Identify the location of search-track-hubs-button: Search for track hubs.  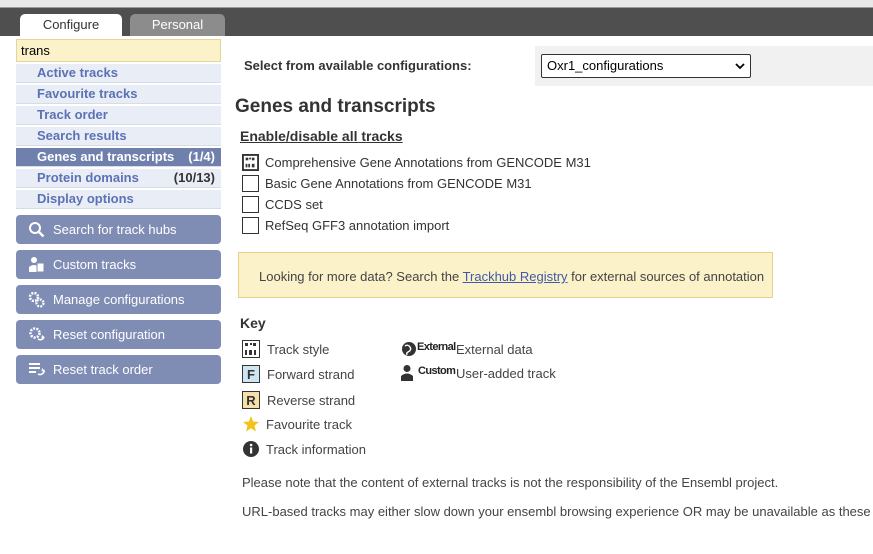
(118, 229).